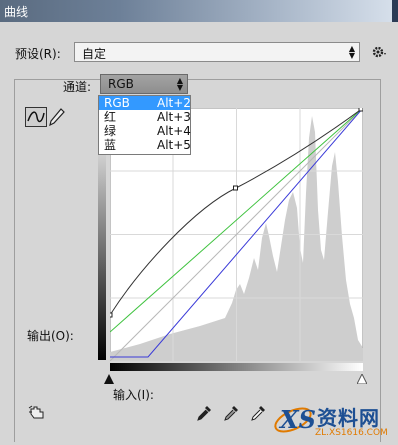 The height and width of the screenshot is (445, 398). What do you see at coordinates (111, 315) in the screenshot?
I see `curve-point-start` at bounding box center [111, 315].